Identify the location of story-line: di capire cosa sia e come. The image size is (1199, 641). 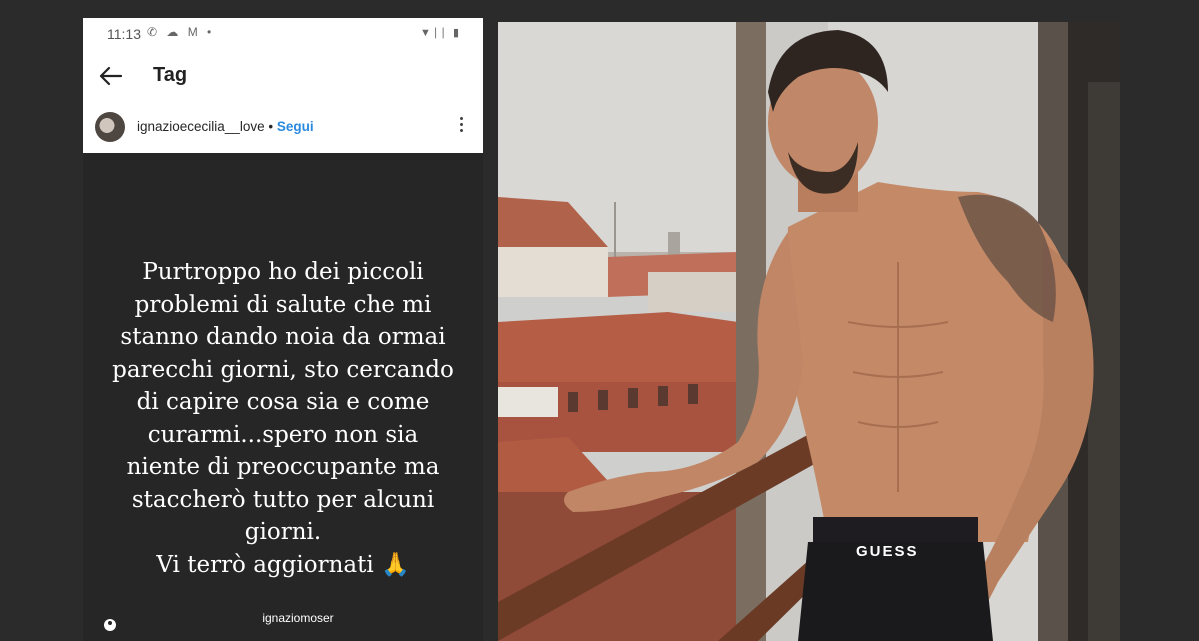
(283, 402).